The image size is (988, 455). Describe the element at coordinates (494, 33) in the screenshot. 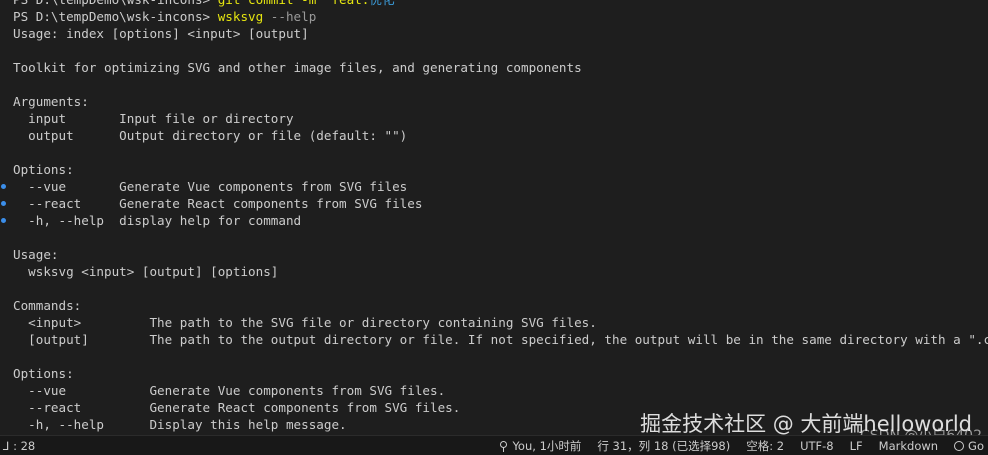

I see `terminal-line: Usage: index [options] <input> [output]` at that location.